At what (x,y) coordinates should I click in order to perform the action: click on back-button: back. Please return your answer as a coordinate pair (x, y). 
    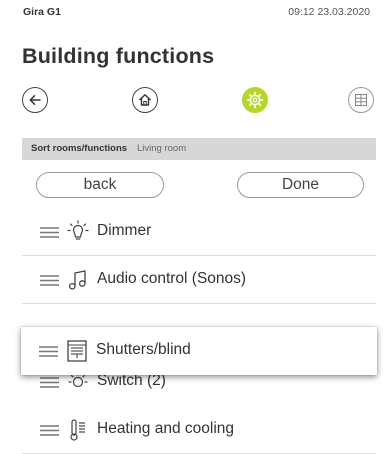
    Looking at the image, I should click on (100, 185).